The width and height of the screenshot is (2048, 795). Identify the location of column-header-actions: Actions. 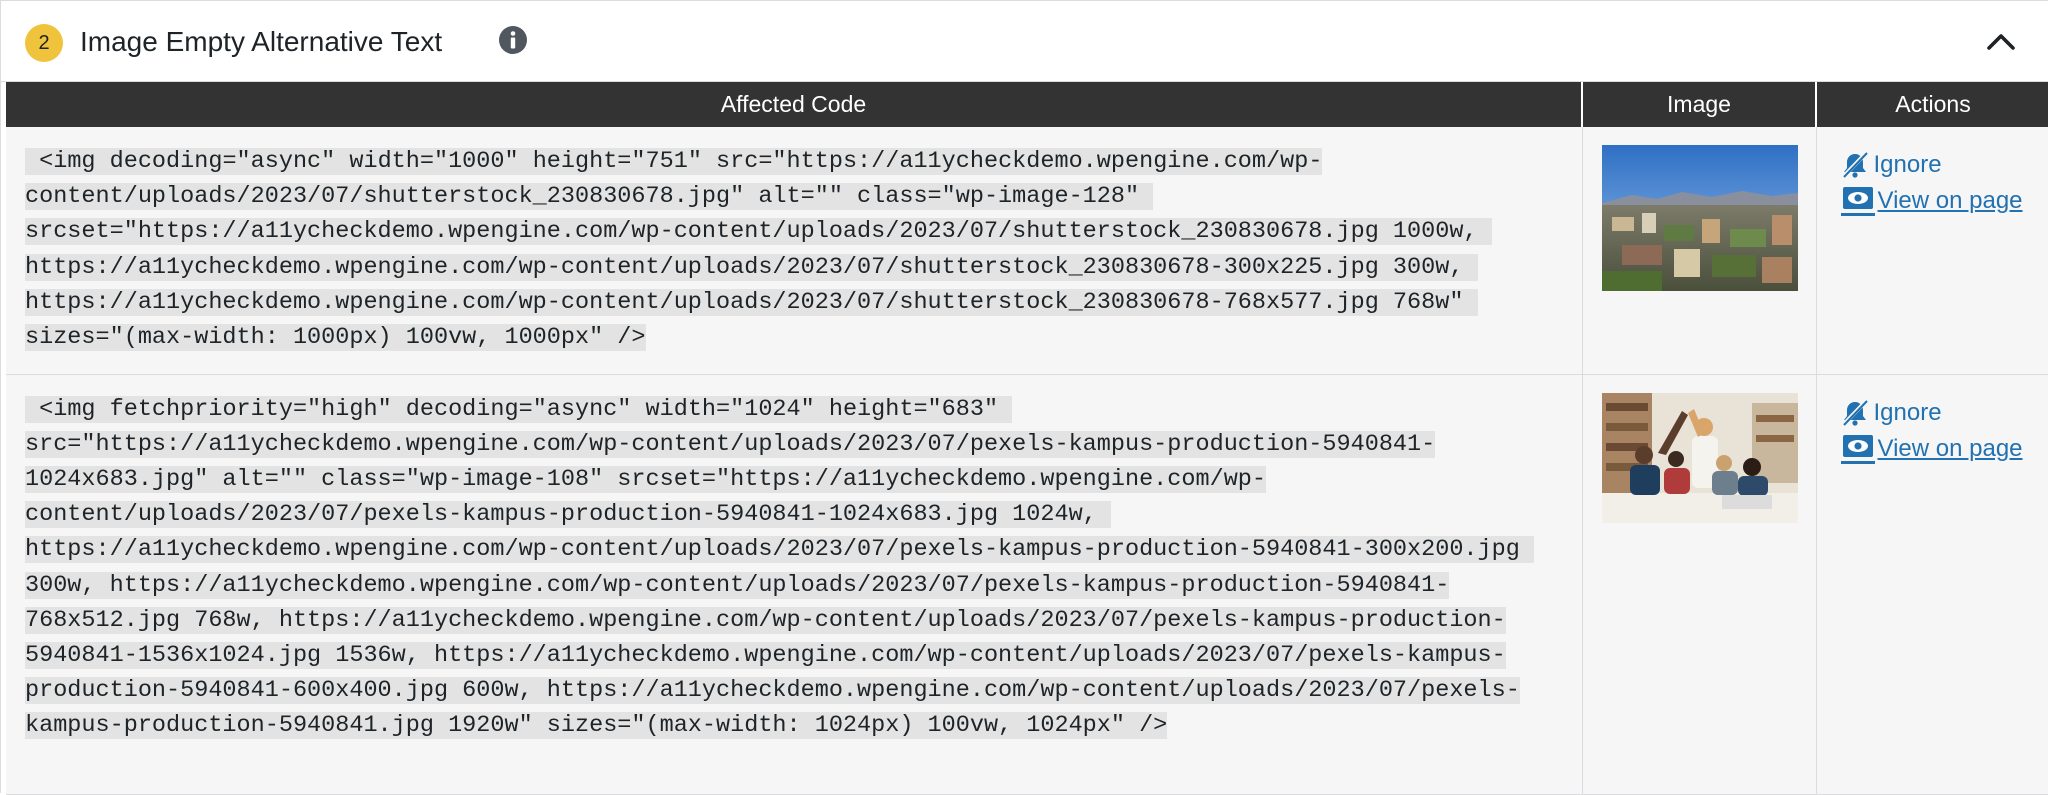
(1932, 104).